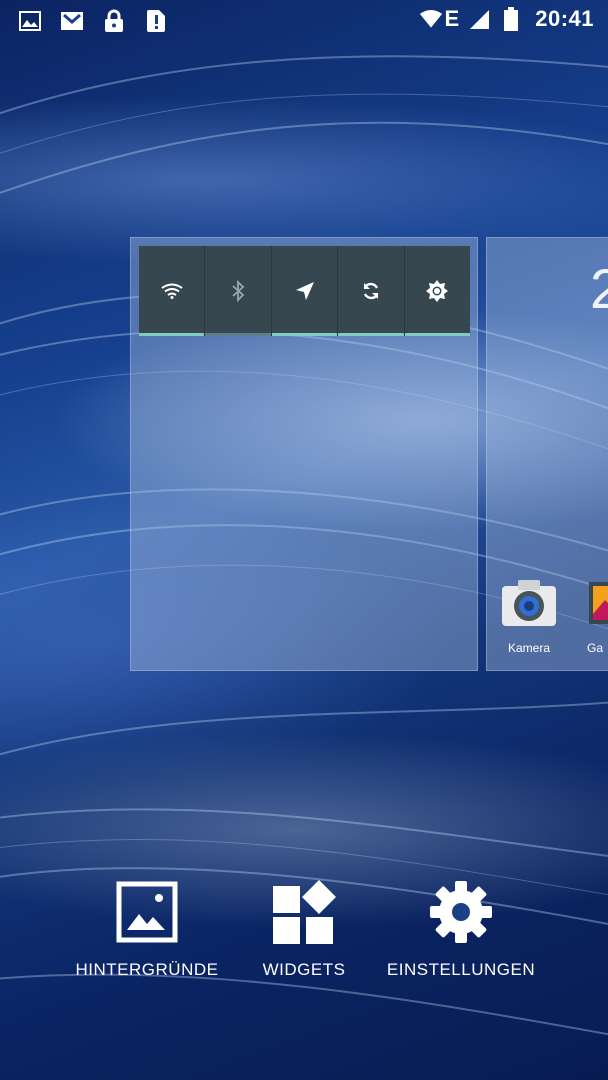  What do you see at coordinates (371, 334) in the screenshot?
I see `sync-state-indicator` at bounding box center [371, 334].